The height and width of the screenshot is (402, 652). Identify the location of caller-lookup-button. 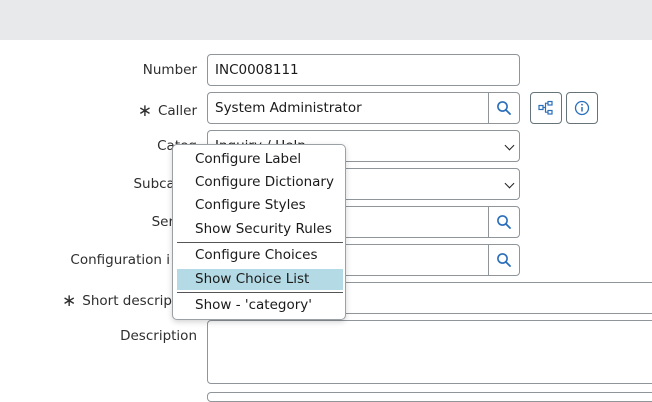
(504, 108).